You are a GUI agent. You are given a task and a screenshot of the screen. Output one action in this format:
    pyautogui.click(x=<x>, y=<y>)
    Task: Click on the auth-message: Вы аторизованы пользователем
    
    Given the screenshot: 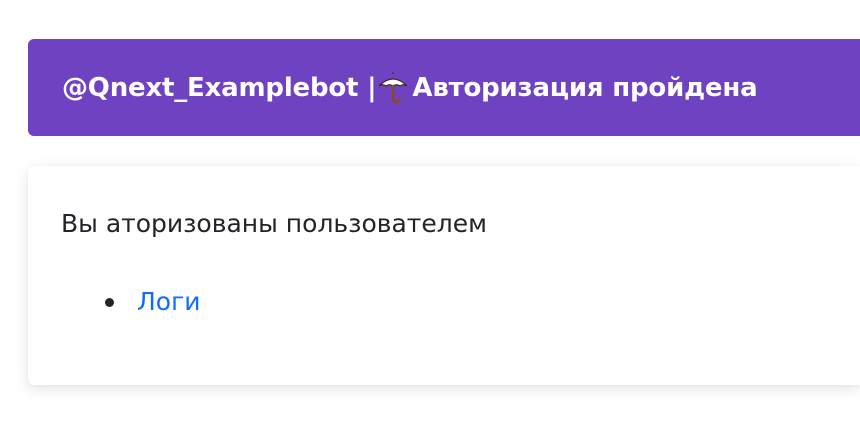 What is the action you would take?
    pyautogui.click(x=274, y=223)
    